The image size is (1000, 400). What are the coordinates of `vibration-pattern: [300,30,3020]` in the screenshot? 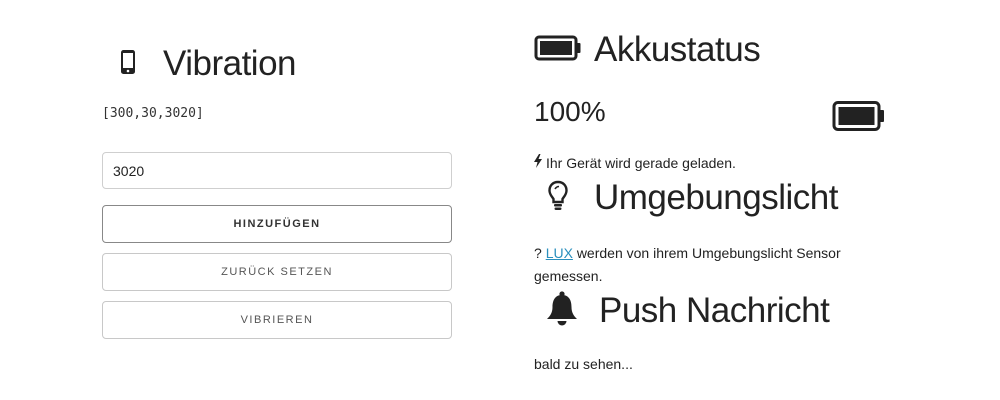 It's located at (153, 113).